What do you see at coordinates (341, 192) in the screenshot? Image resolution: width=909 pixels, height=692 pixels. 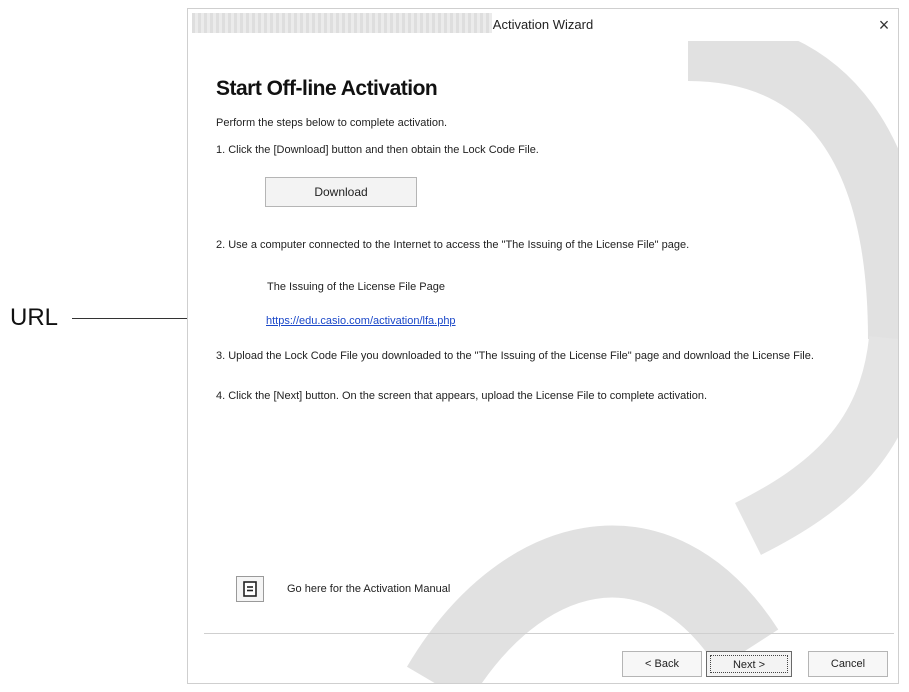 I see `download-button: Download` at bounding box center [341, 192].